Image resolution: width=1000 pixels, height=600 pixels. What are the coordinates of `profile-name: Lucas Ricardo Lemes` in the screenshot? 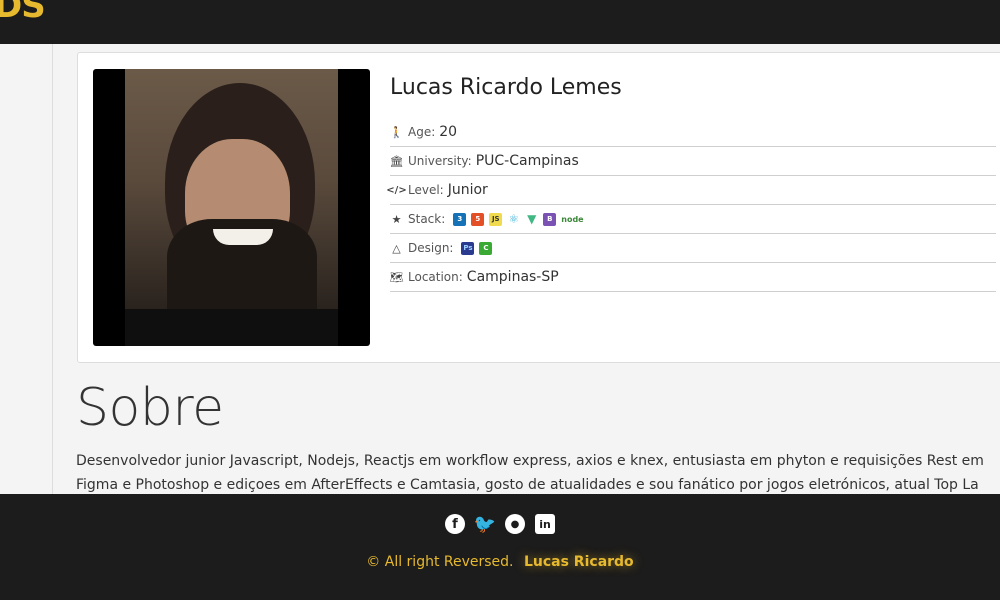 It's located at (506, 87).